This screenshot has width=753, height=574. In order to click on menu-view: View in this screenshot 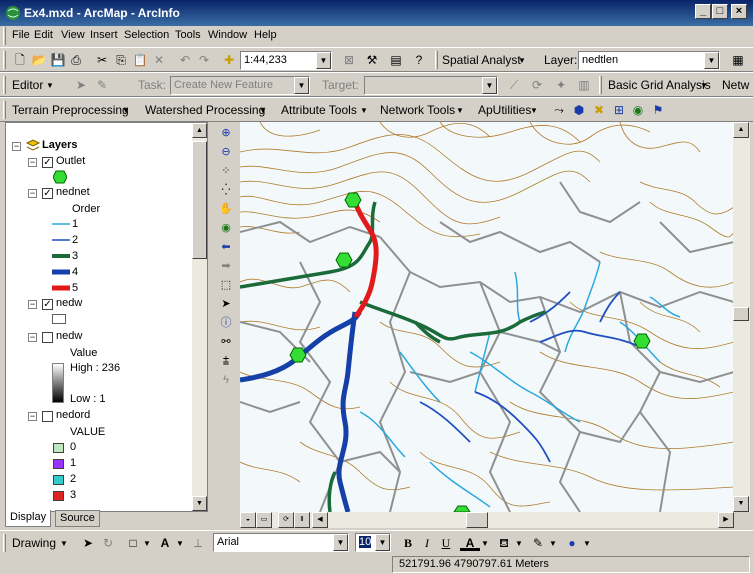, I will do `click(73, 35)`.